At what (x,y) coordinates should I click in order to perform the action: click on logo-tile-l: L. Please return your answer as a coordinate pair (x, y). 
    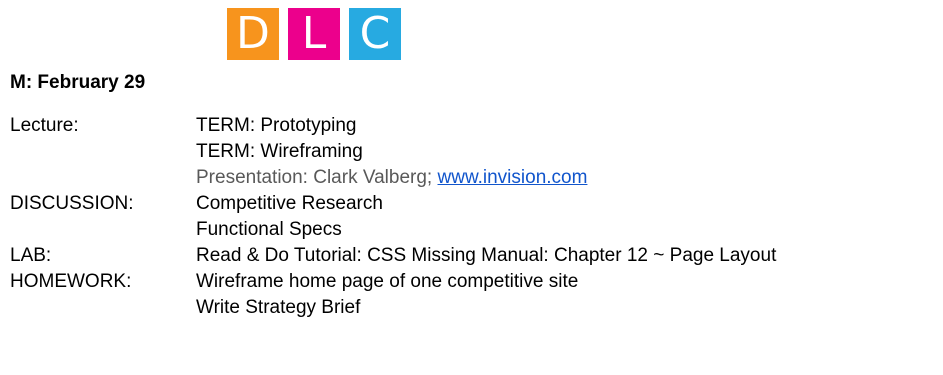
    Looking at the image, I should click on (314, 34).